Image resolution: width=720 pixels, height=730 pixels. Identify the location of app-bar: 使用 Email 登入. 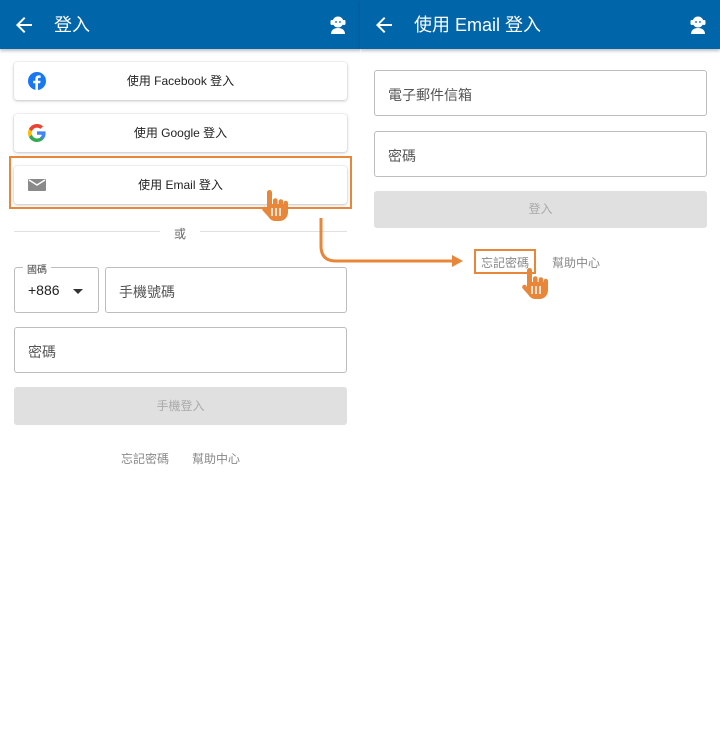
(540, 24).